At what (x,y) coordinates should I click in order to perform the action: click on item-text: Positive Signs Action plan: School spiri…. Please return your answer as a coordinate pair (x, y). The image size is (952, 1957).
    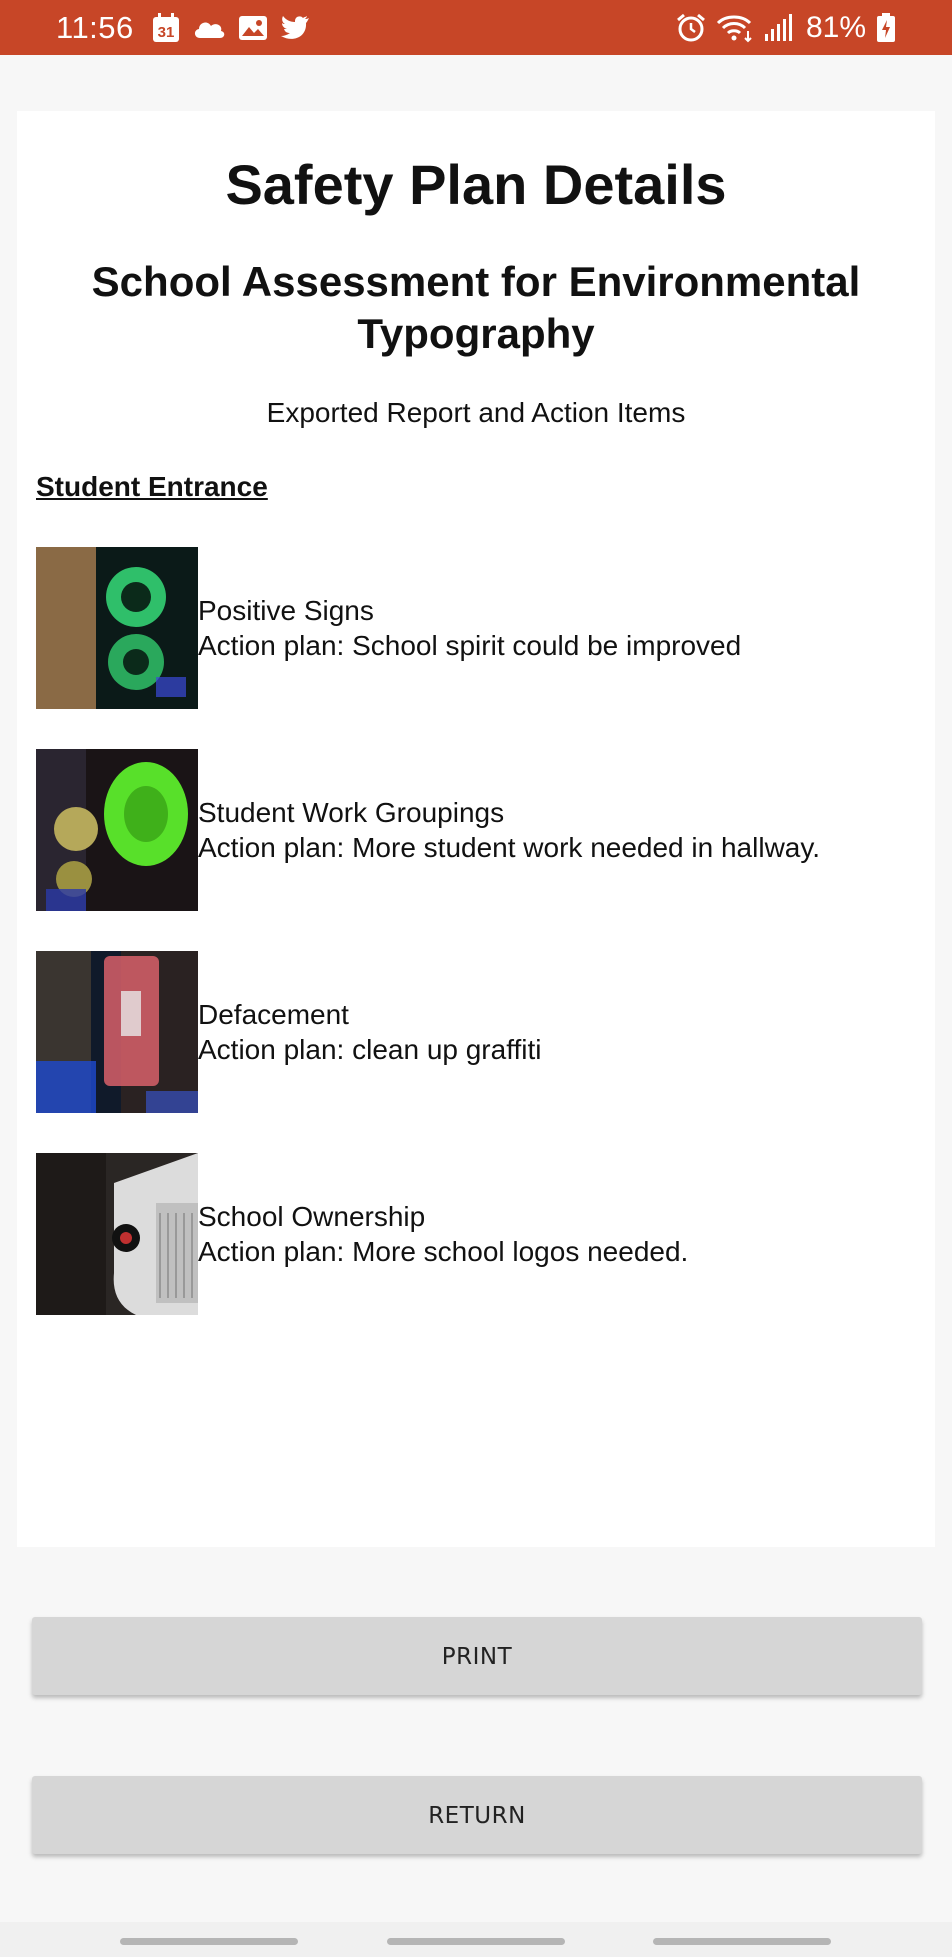
    Looking at the image, I should click on (469, 628).